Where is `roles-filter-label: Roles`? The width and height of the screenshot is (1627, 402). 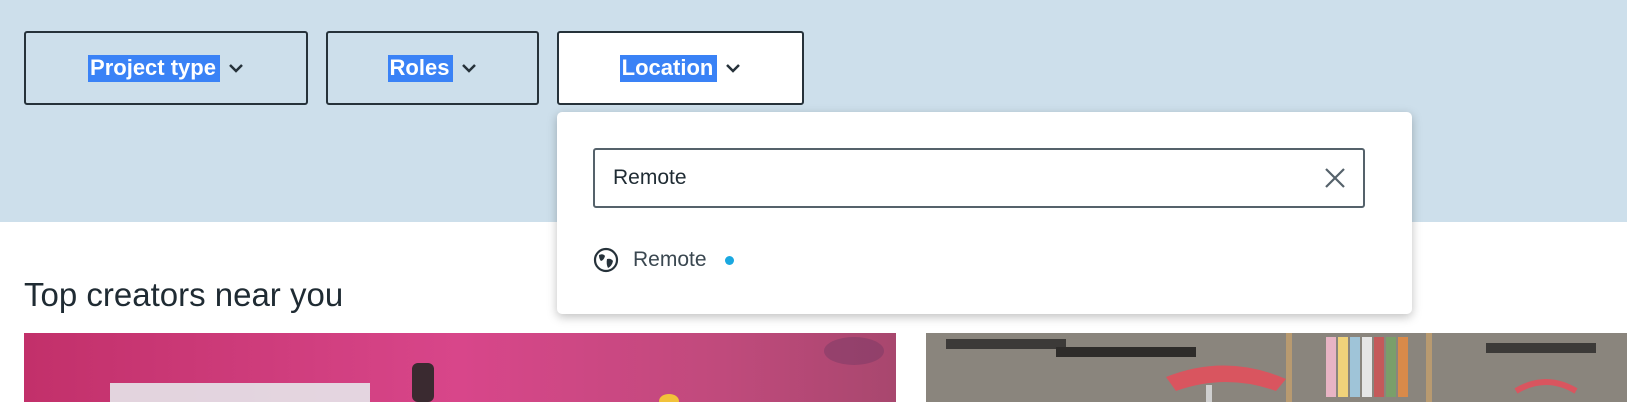
roles-filter-label: Roles is located at coordinates (420, 68).